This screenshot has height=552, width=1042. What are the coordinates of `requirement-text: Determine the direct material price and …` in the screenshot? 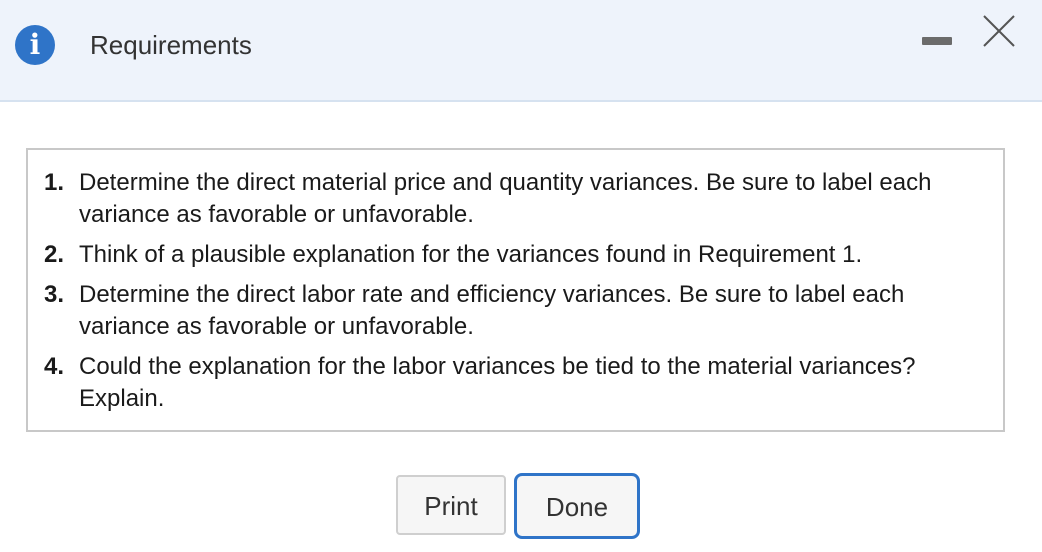 It's located at (505, 198).